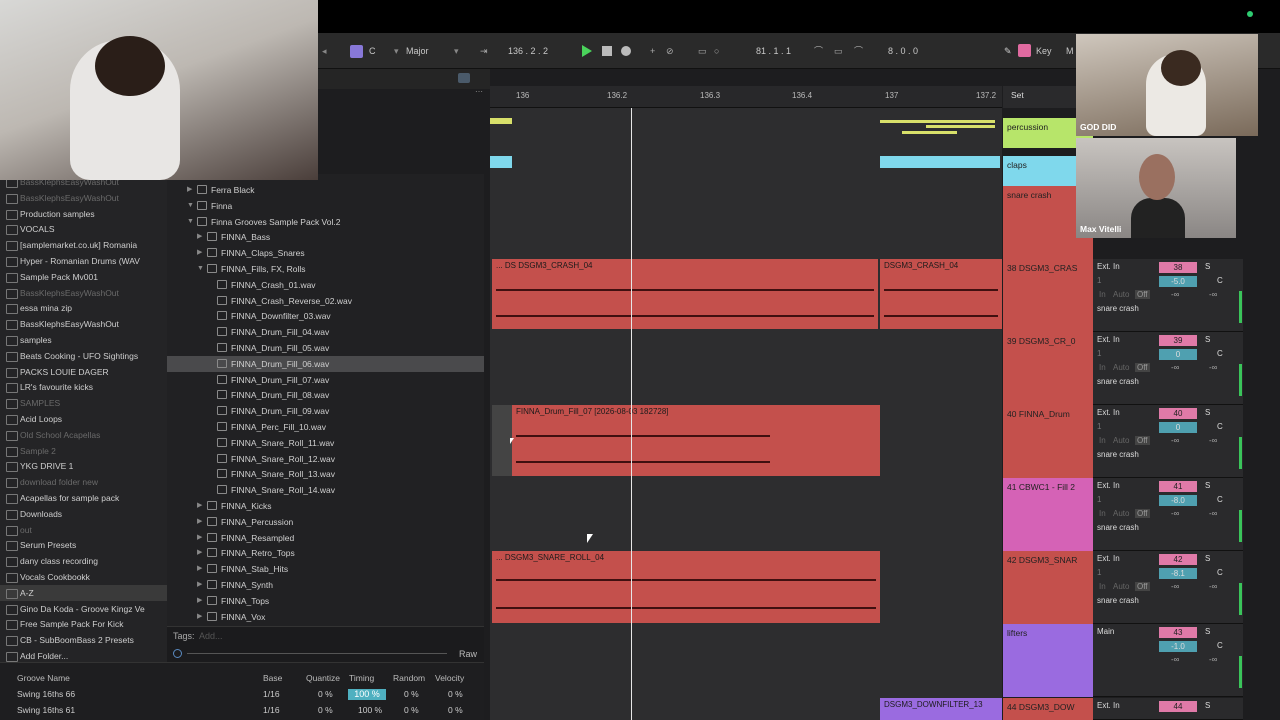  Describe the element at coordinates (746, 97) in the screenshot. I see `timeline-ruler: 136 136.2 136.3 136.4 137 137.2` at that location.